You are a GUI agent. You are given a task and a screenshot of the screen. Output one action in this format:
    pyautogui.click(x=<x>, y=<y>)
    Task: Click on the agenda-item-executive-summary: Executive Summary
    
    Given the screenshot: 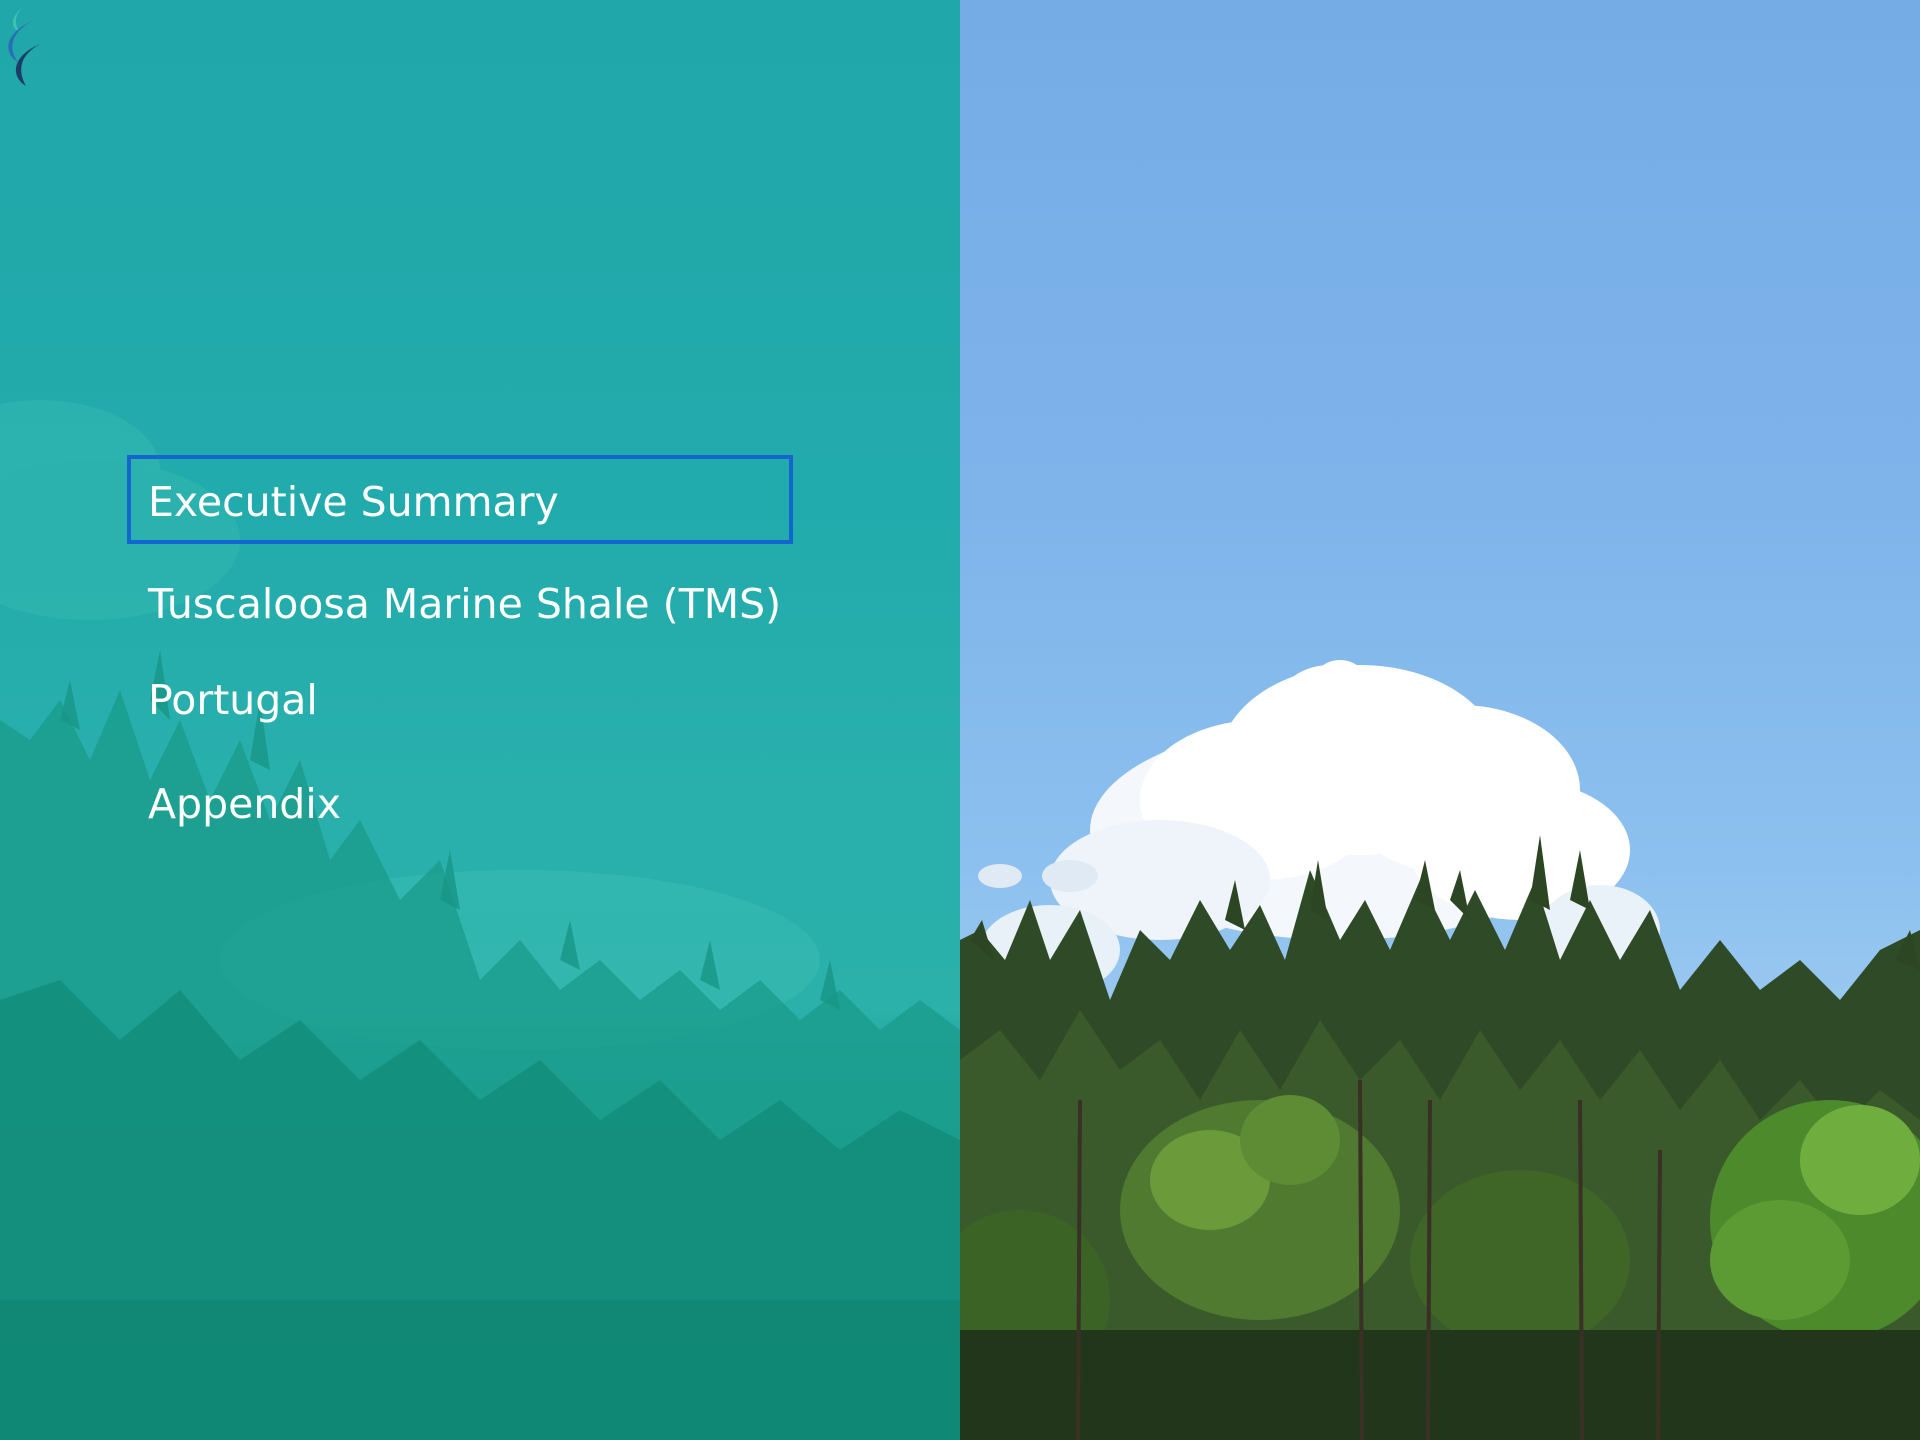 What is the action you would take?
    pyautogui.click(x=353, y=502)
    